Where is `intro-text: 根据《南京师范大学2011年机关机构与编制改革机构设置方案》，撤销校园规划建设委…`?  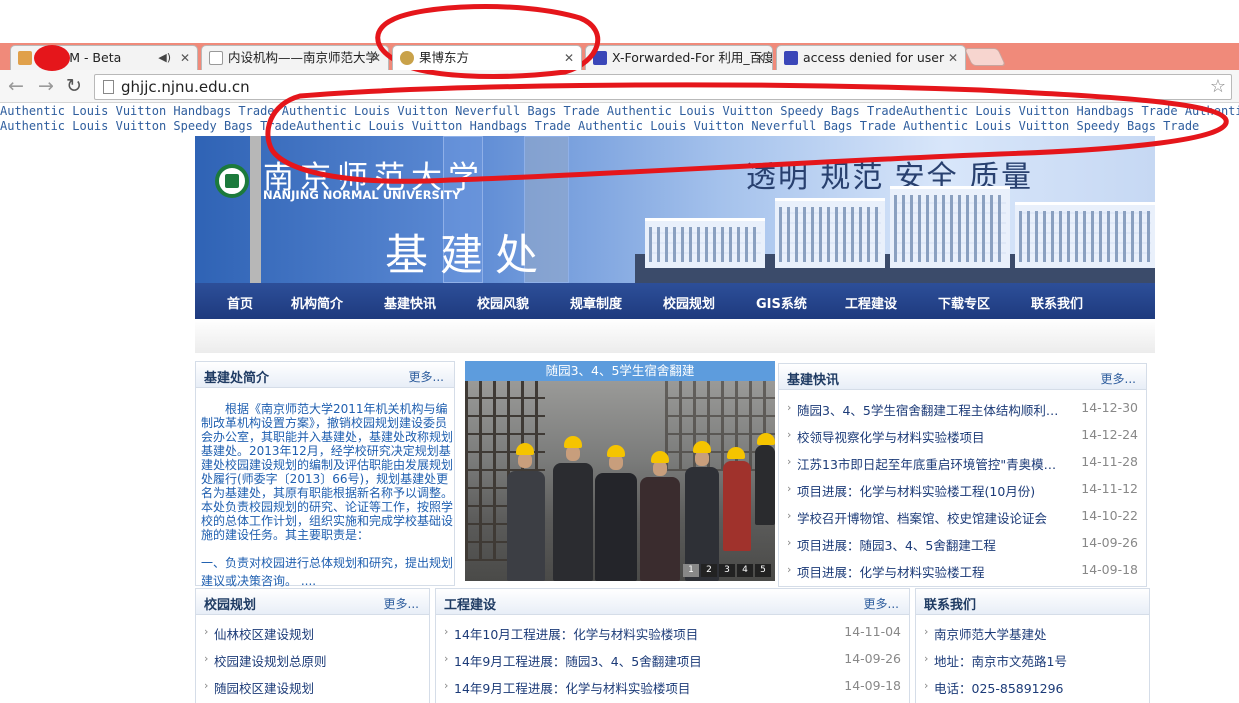
intro-text: 根据《南京师范大学2011年机关机构与编制改革机构设置方案》，撤销校园规划建设委… is located at coordinates (327, 472).